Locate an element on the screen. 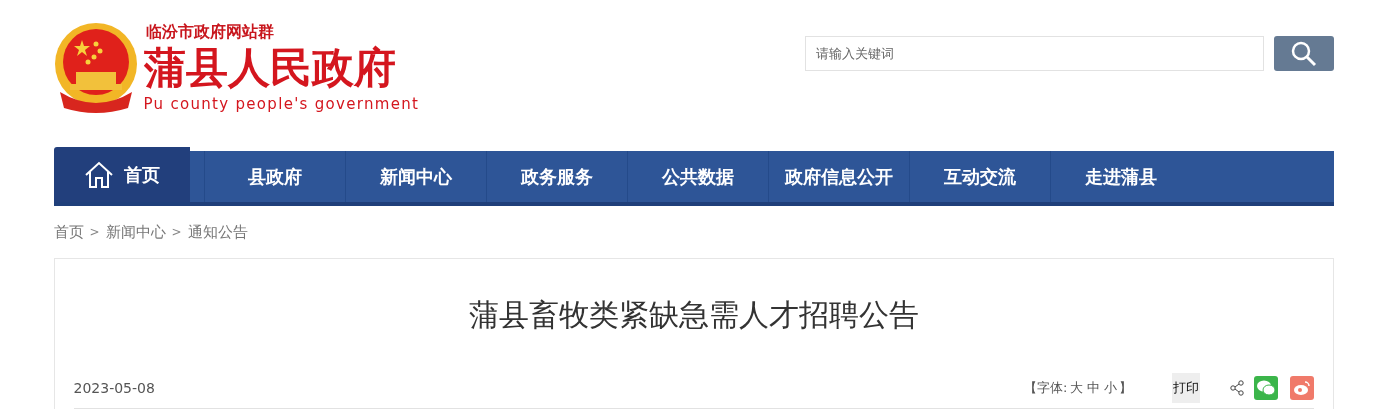 The width and height of the screenshot is (1382, 420). share-icon is located at coordinates (1236, 388).